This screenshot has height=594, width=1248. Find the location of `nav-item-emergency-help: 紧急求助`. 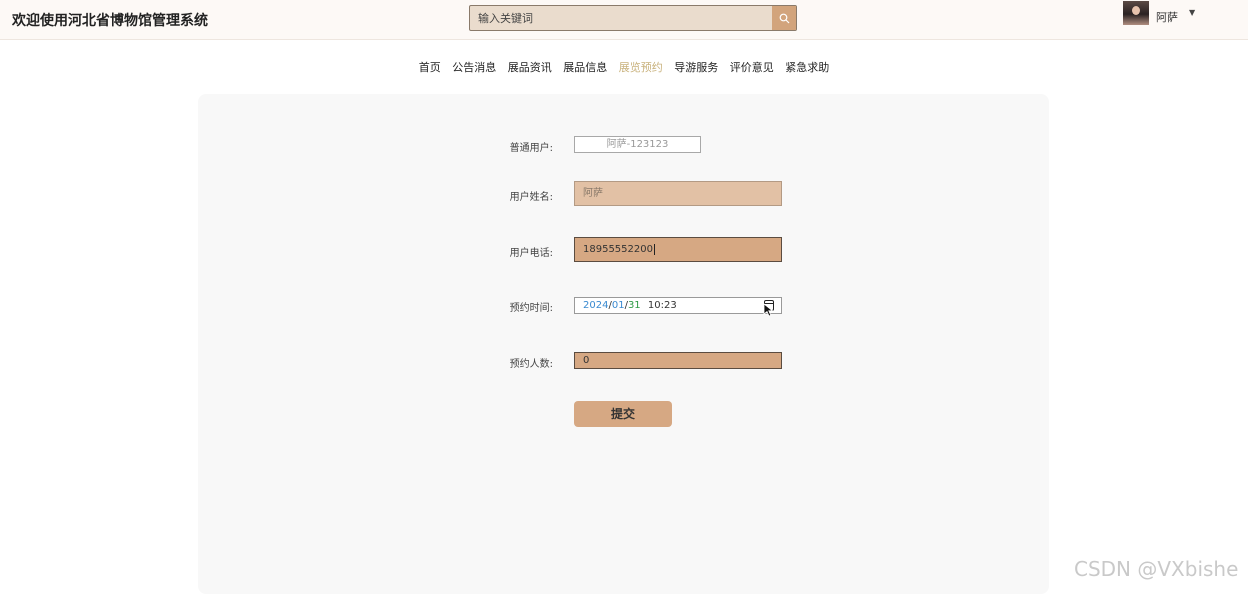

nav-item-emergency-help: 紧急求助 is located at coordinates (807, 67).